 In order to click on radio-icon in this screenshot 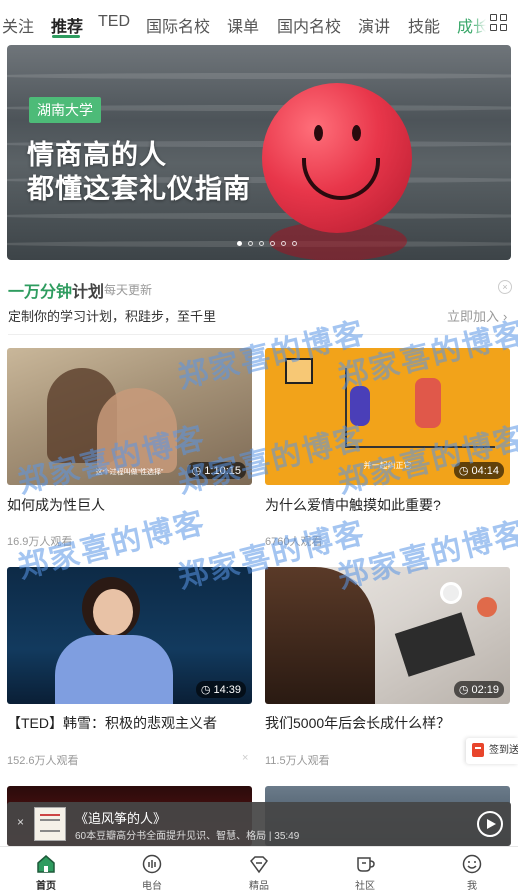, I will do `click(152, 864)`.